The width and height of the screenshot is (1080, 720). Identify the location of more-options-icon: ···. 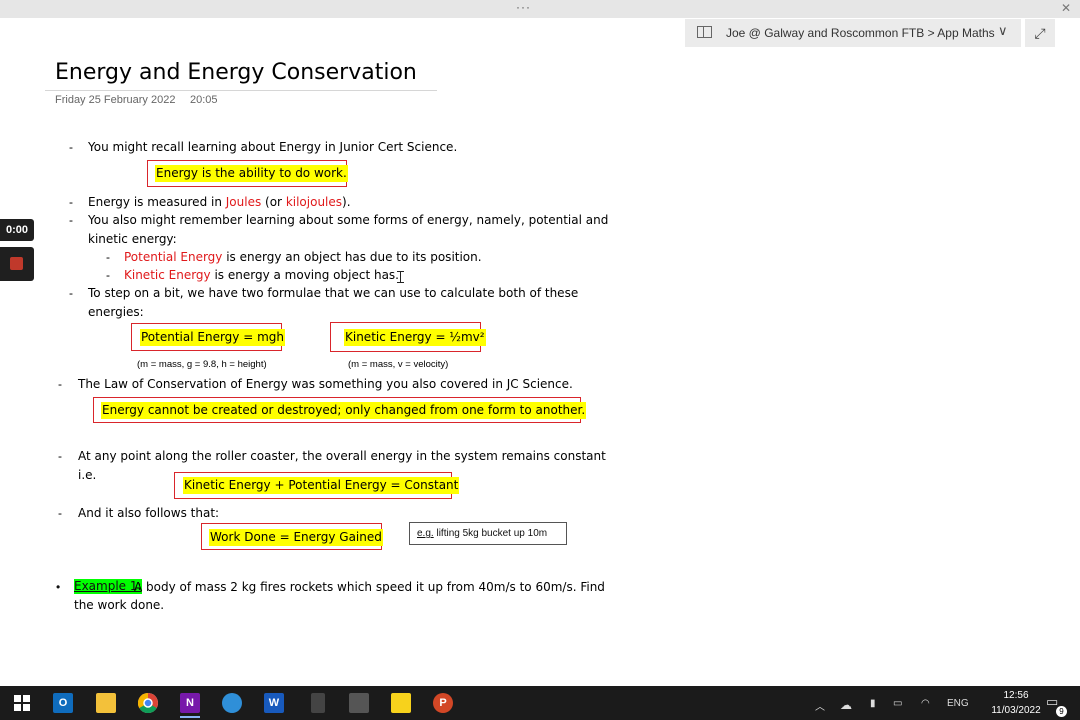
(523, 7).